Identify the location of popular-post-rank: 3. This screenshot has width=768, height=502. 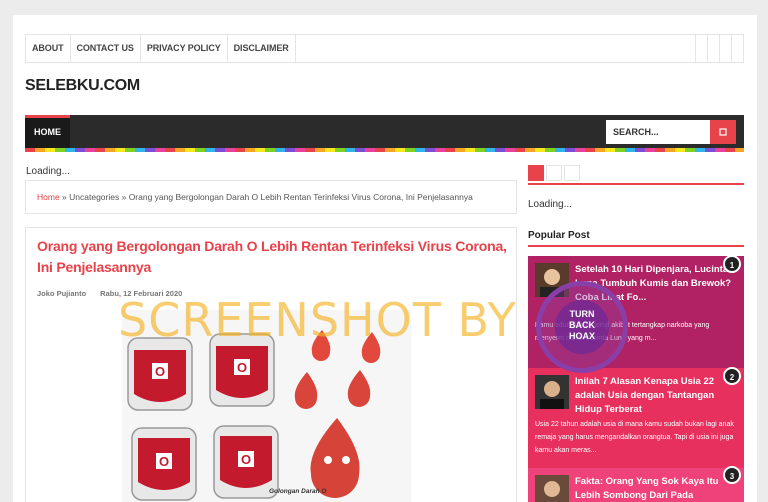
(732, 475).